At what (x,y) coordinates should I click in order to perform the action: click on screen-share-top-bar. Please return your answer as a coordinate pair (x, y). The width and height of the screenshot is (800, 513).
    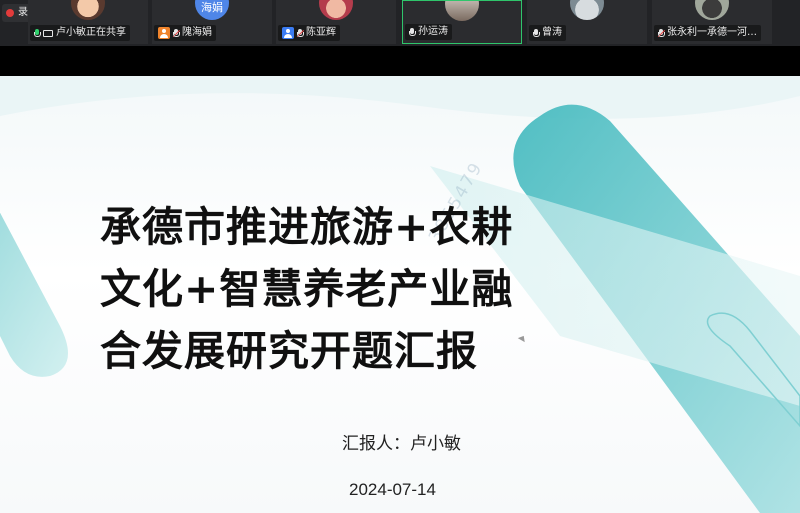
    Looking at the image, I should click on (400, 61).